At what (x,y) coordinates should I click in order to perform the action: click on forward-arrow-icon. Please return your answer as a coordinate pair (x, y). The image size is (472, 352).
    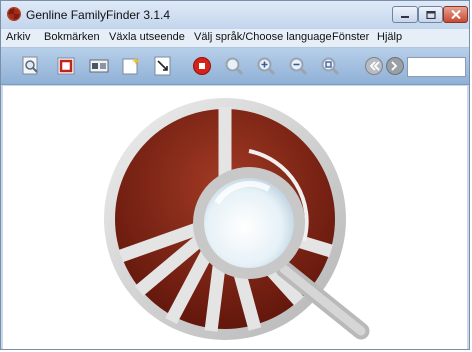
    Looking at the image, I should click on (395, 66).